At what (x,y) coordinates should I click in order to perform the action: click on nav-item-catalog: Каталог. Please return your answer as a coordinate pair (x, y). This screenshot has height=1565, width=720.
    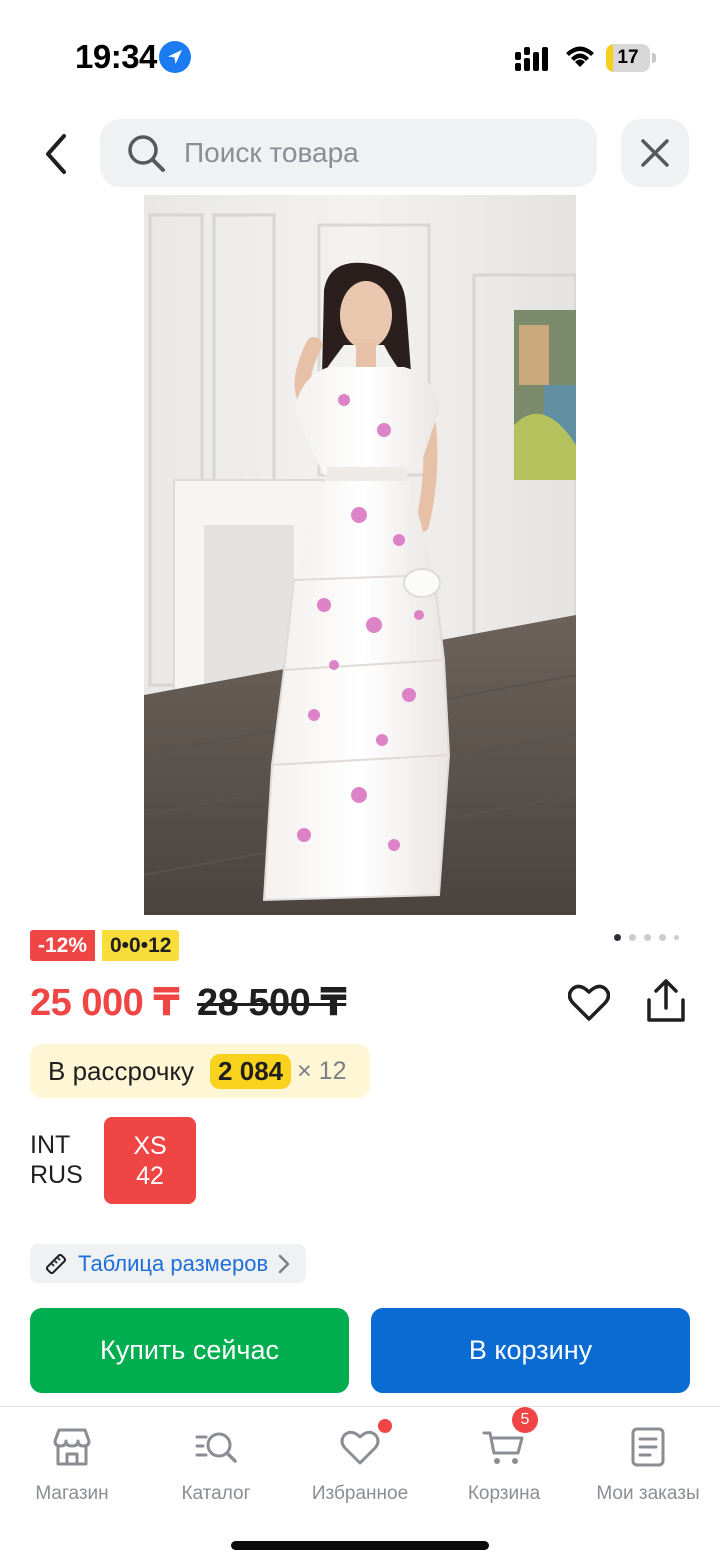
    Looking at the image, I should click on (216, 1470).